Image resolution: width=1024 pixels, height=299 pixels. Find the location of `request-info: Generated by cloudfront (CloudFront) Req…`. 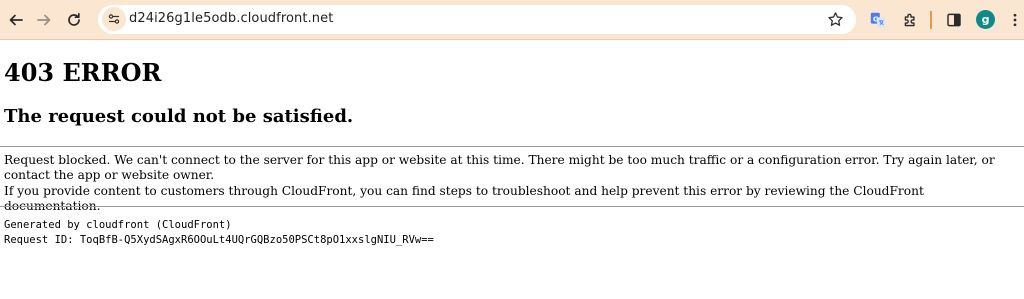

request-info: Generated by cloudfront (CloudFront) Req… is located at coordinates (219, 233).